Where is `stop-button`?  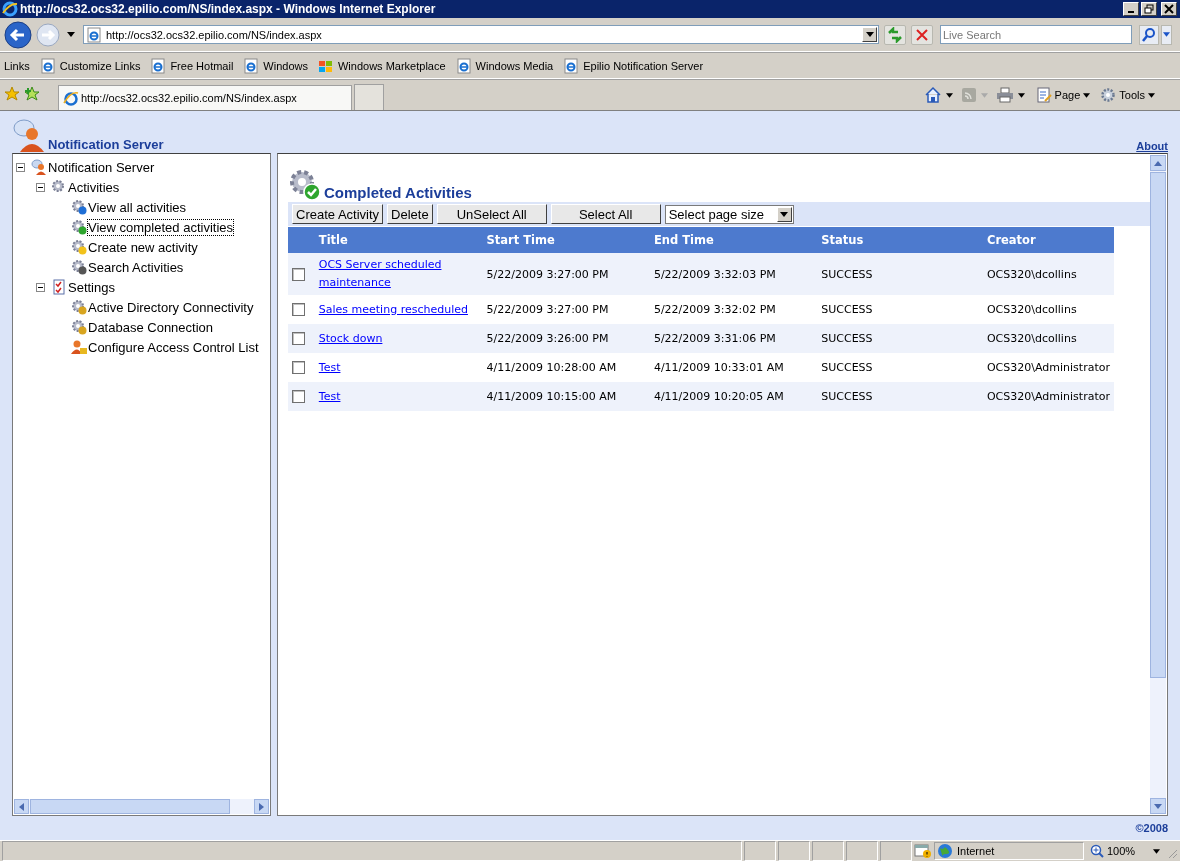 stop-button is located at coordinates (922, 34).